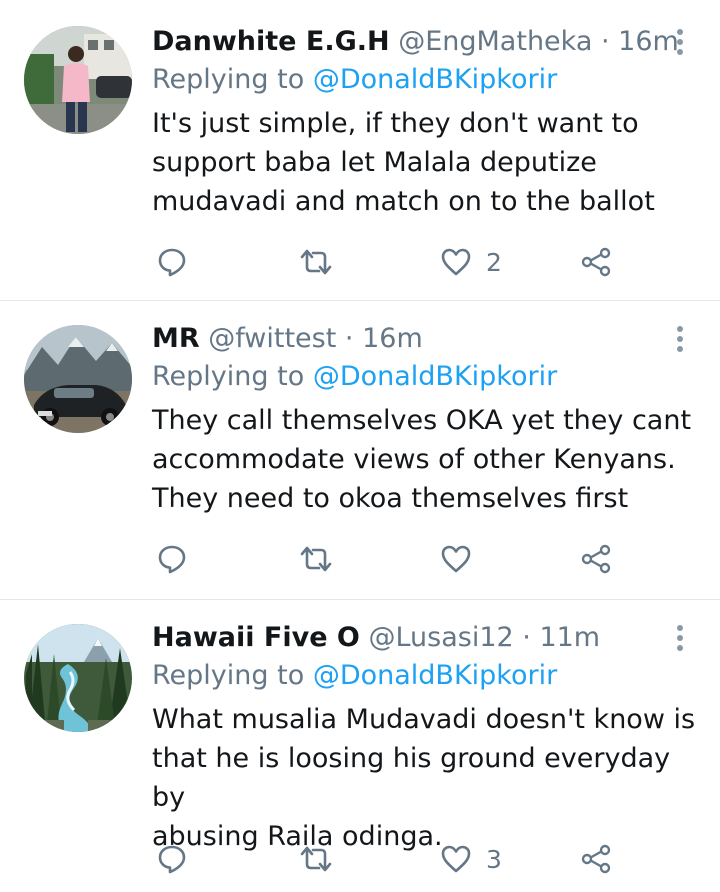 The width and height of the screenshot is (720, 892). What do you see at coordinates (494, 262) in the screenshot?
I see `like-count: 2` at bounding box center [494, 262].